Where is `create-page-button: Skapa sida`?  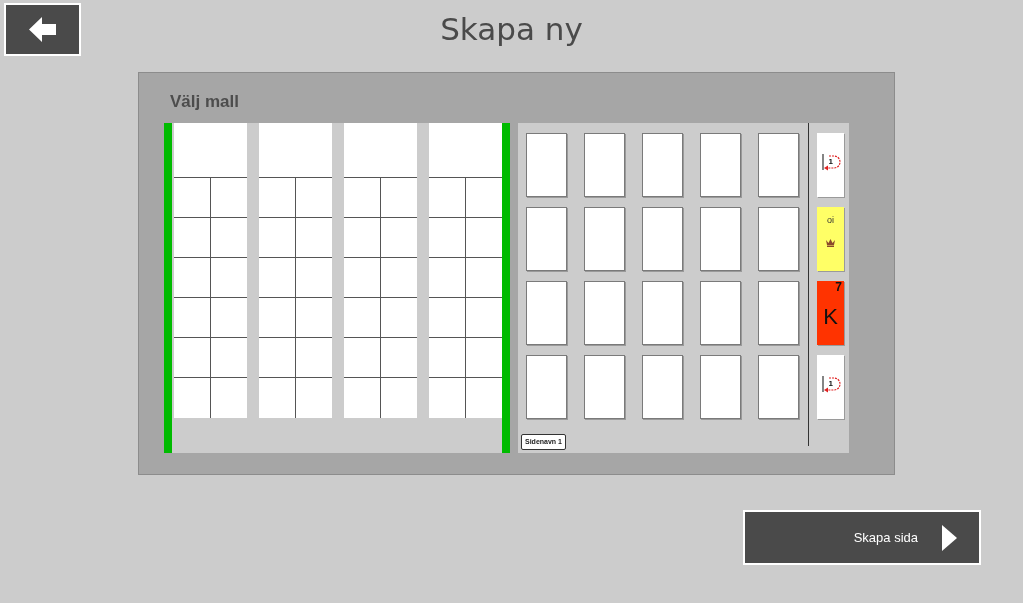
create-page-button: Skapa sida is located at coordinates (862, 537).